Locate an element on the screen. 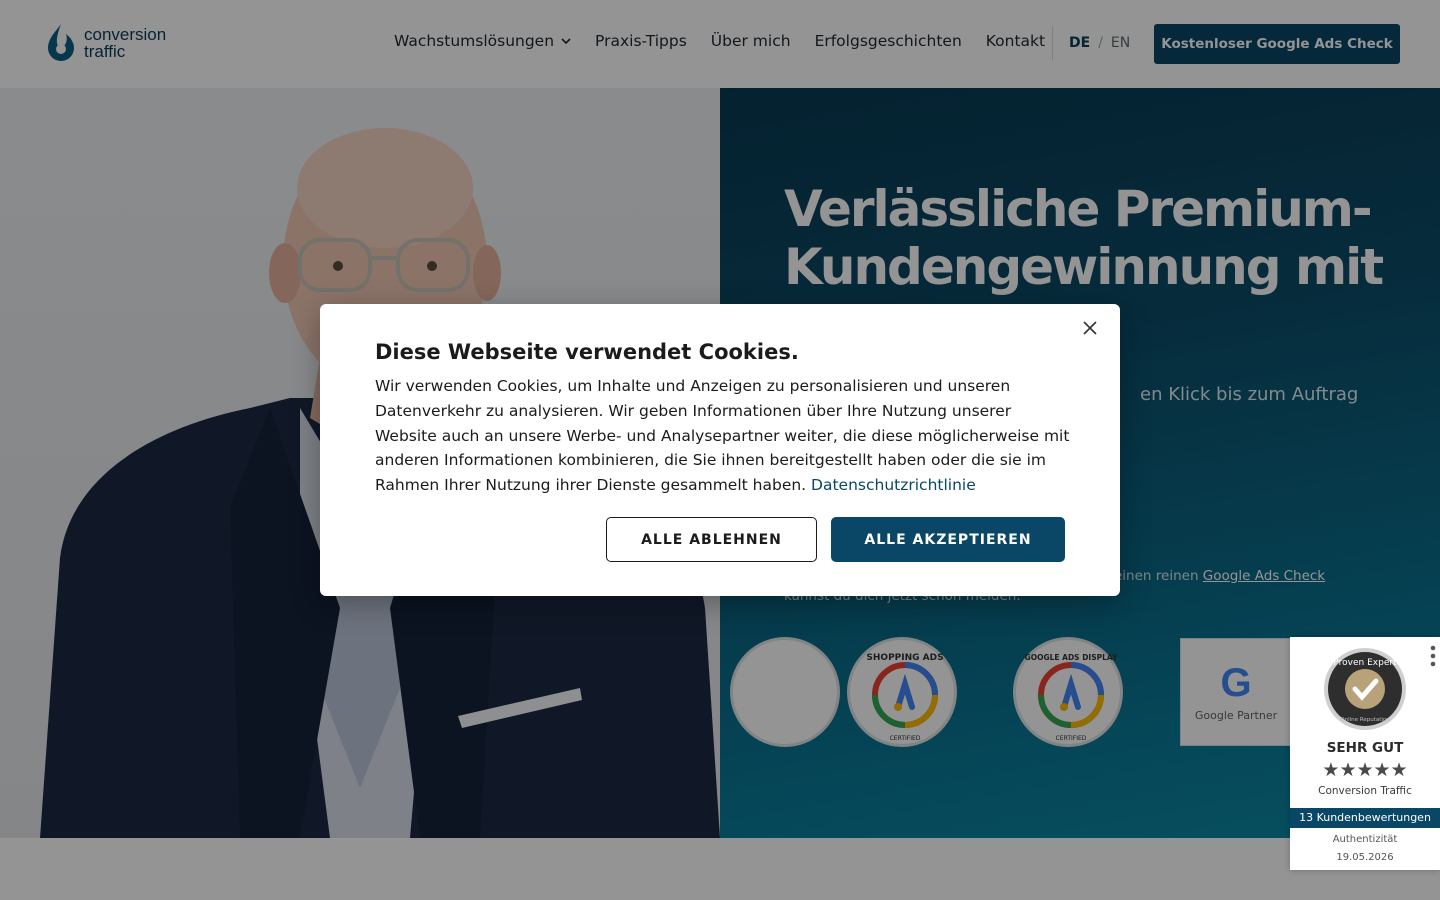 The height and width of the screenshot is (900, 1440). svg-text: Online Reputation is located at coordinates (1365, 720).